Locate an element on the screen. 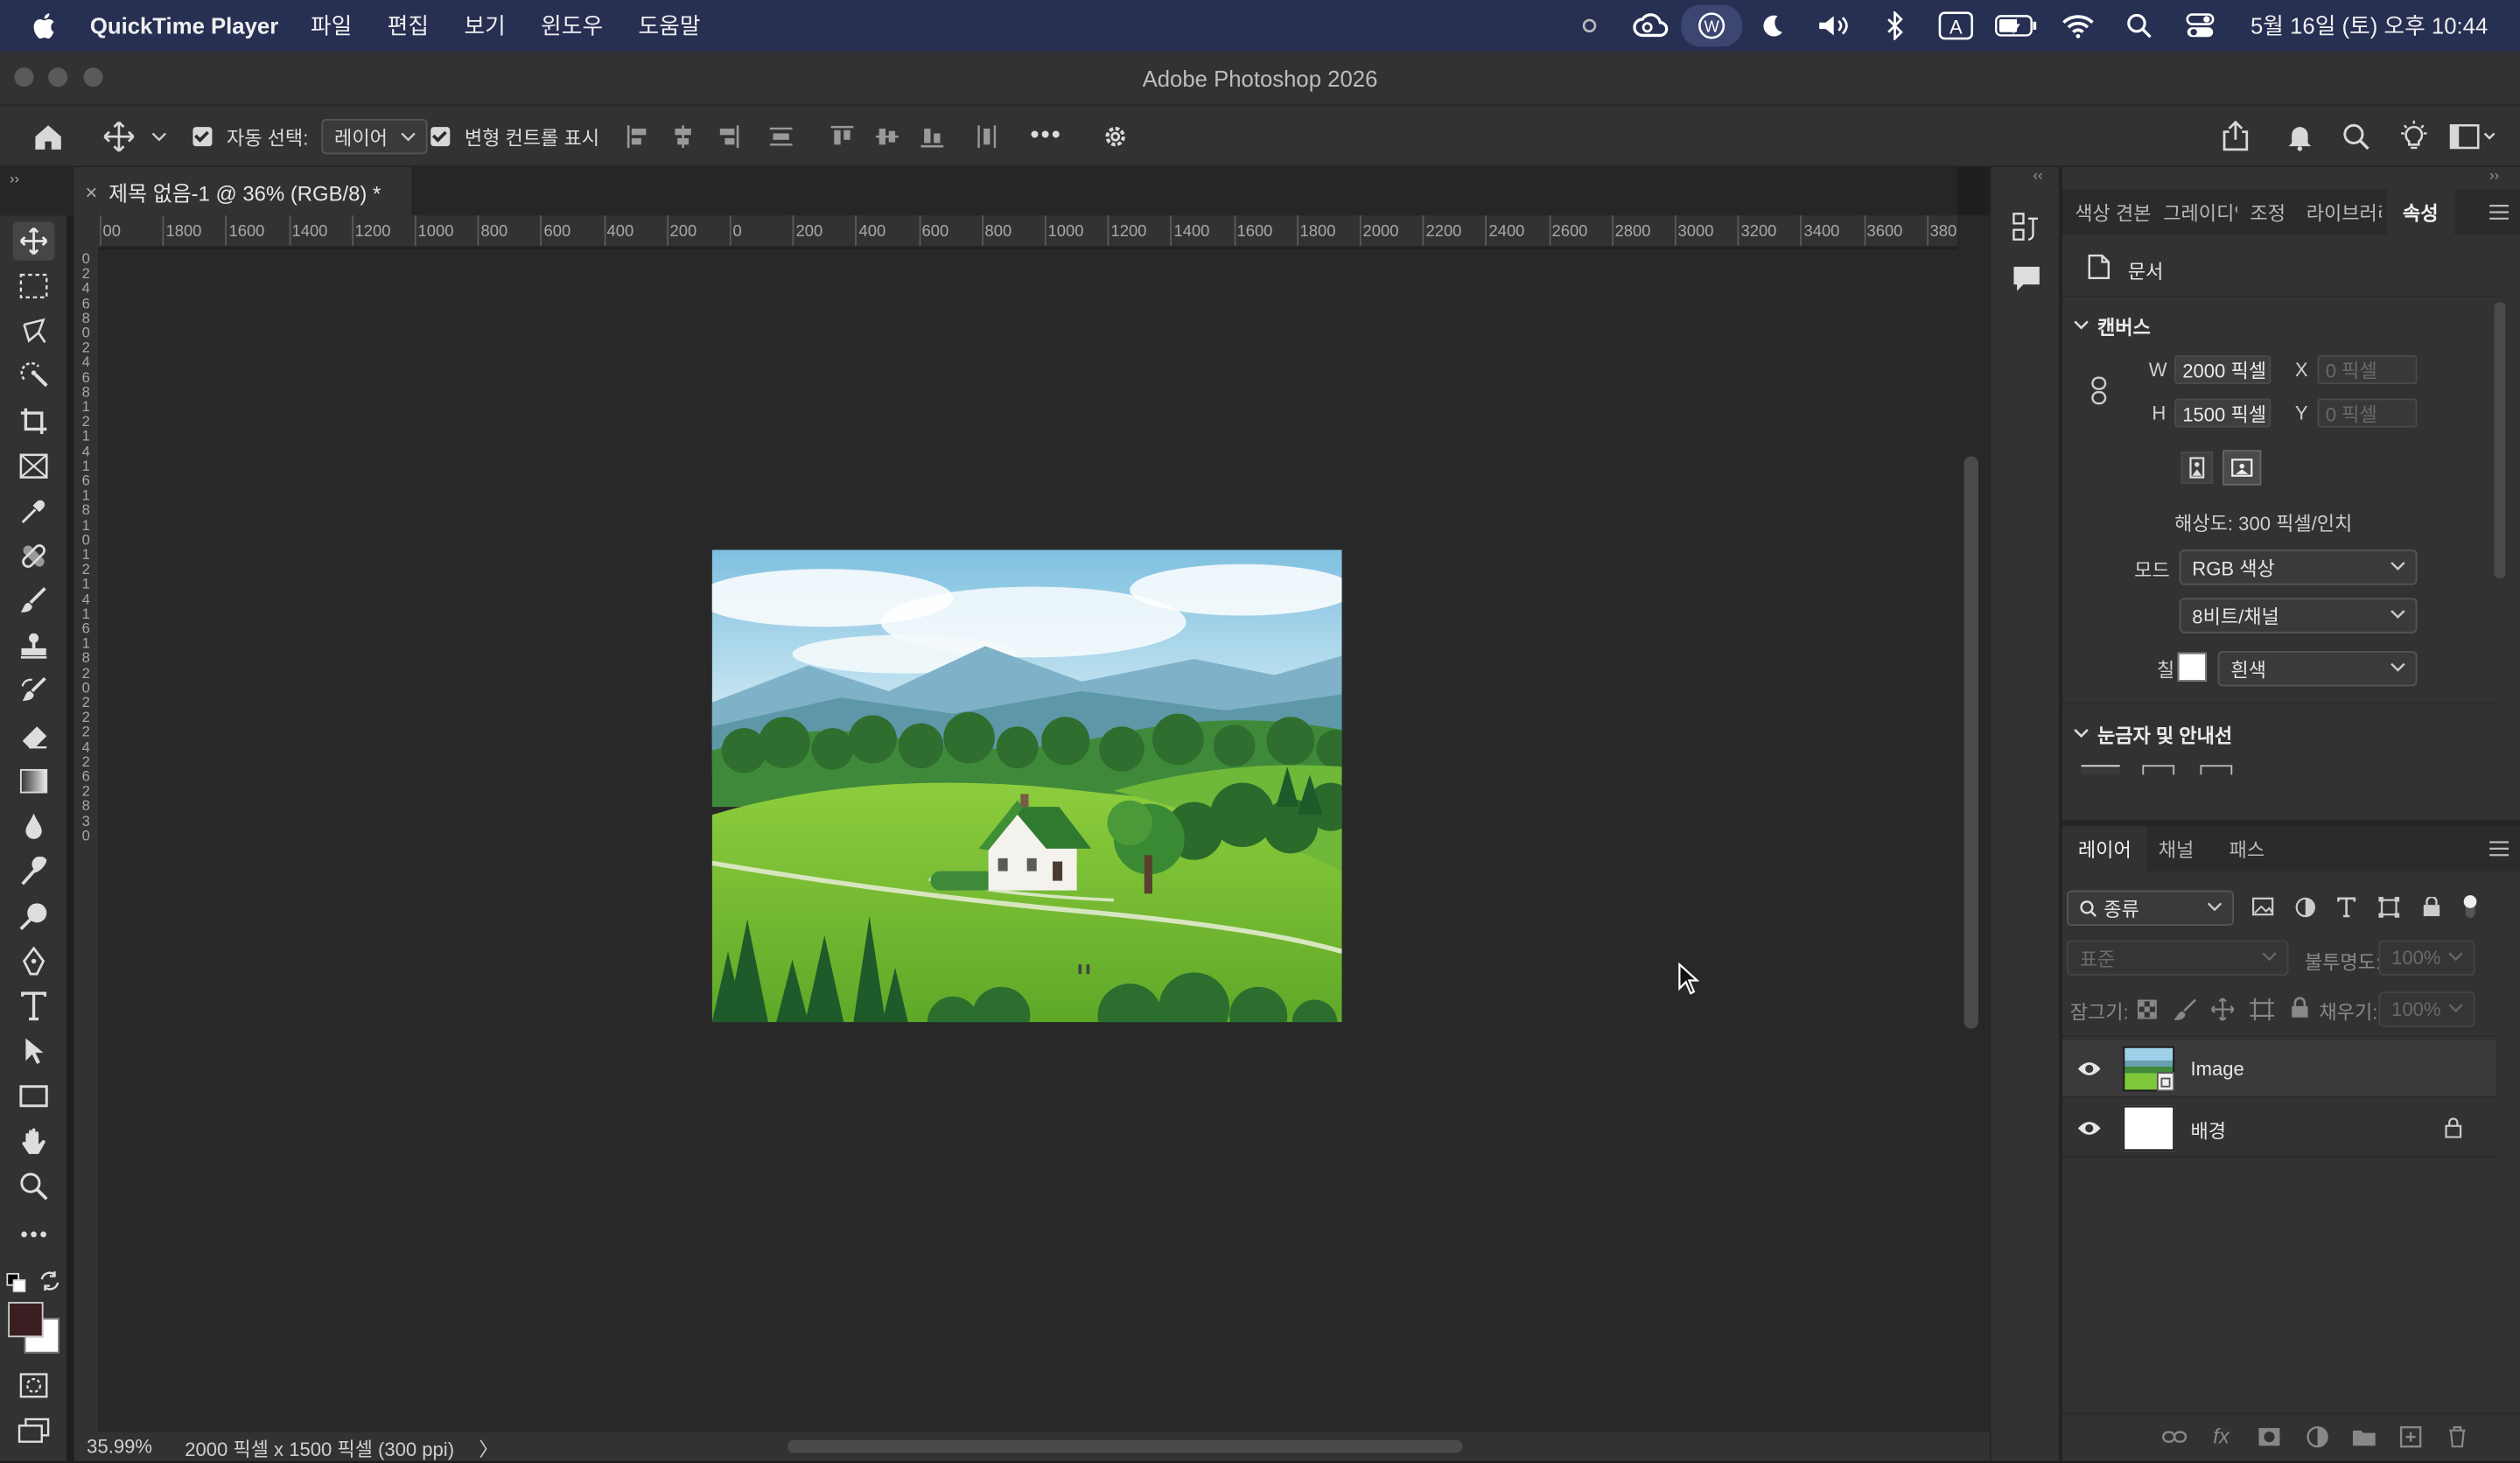  notifications-bell-icon is located at coordinates (2300, 136).